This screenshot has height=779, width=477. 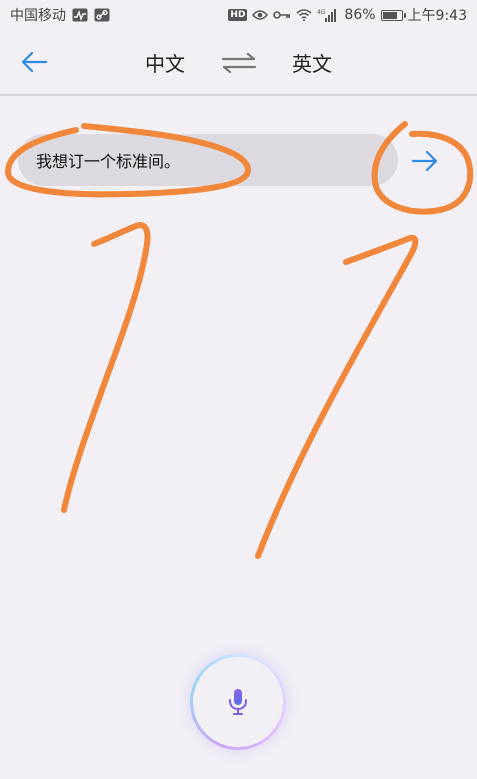 What do you see at coordinates (390, 15) in the screenshot?
I see `battery-fill` at bounding box center [390, 15].